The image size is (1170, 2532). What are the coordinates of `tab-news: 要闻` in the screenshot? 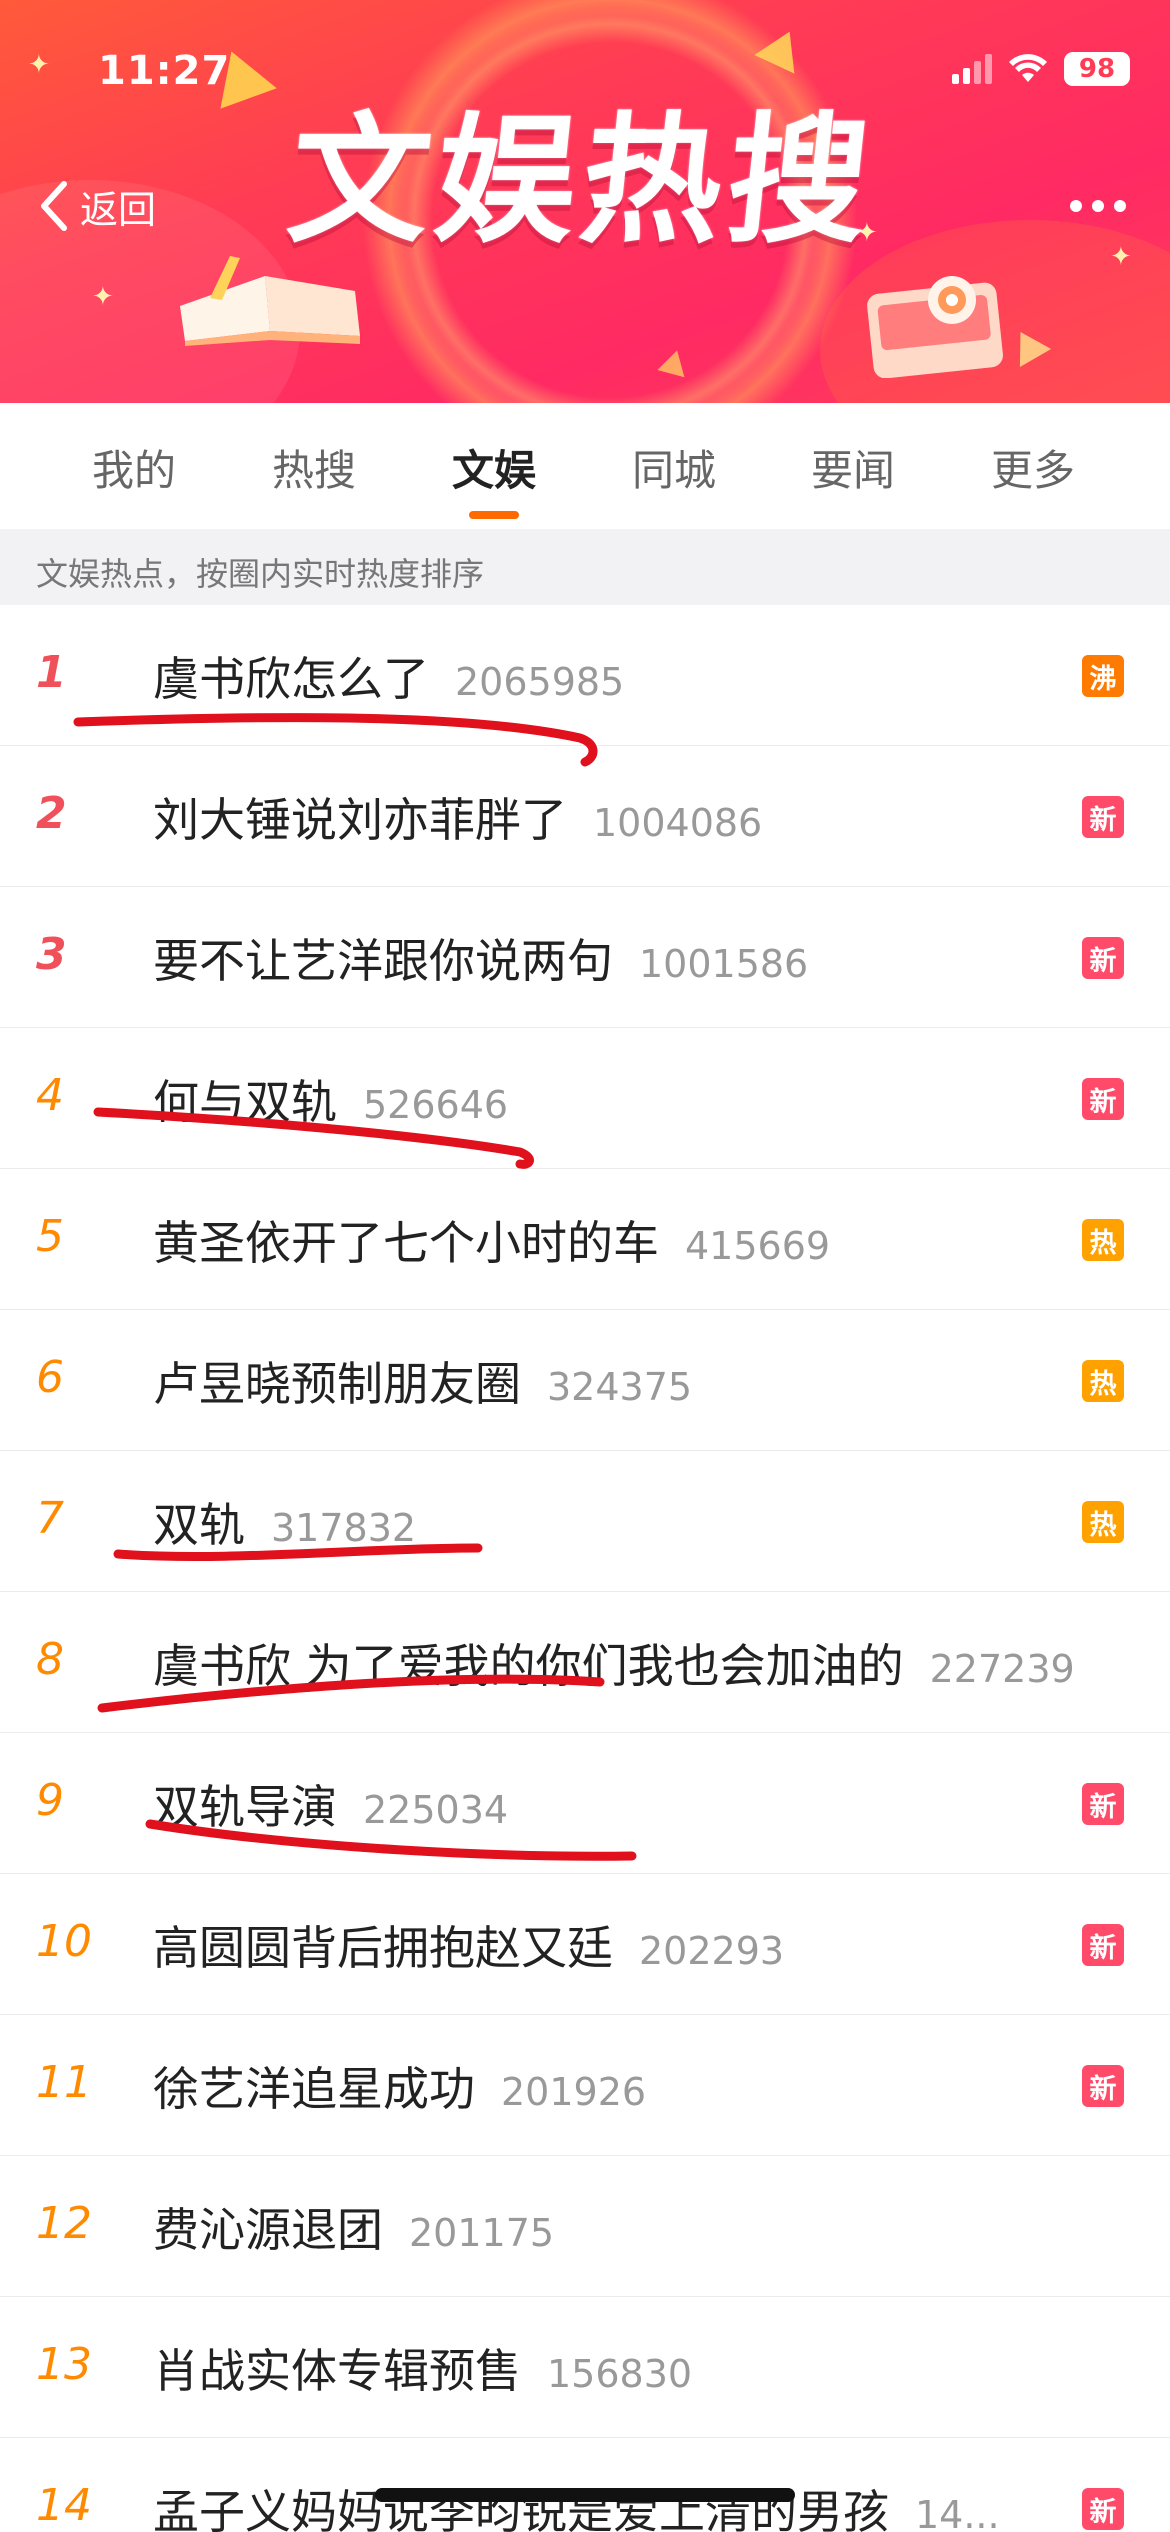 It's located at (853, 467).